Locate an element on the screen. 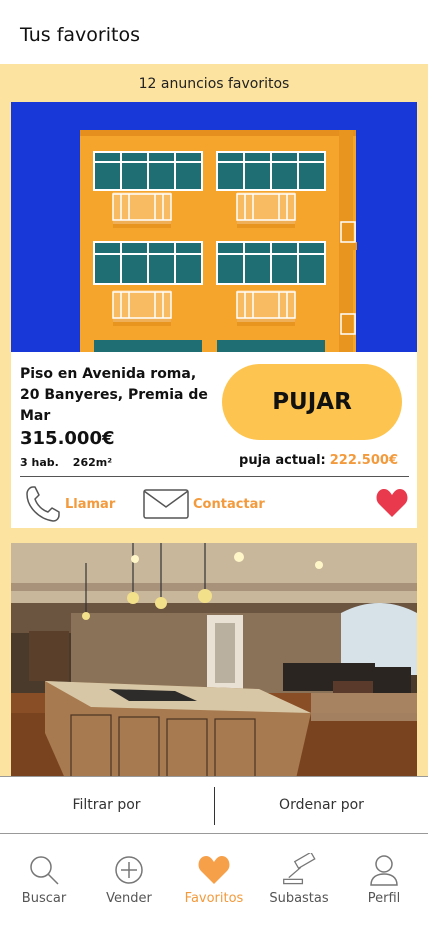  card-divider is located at coordinates (214, 476).